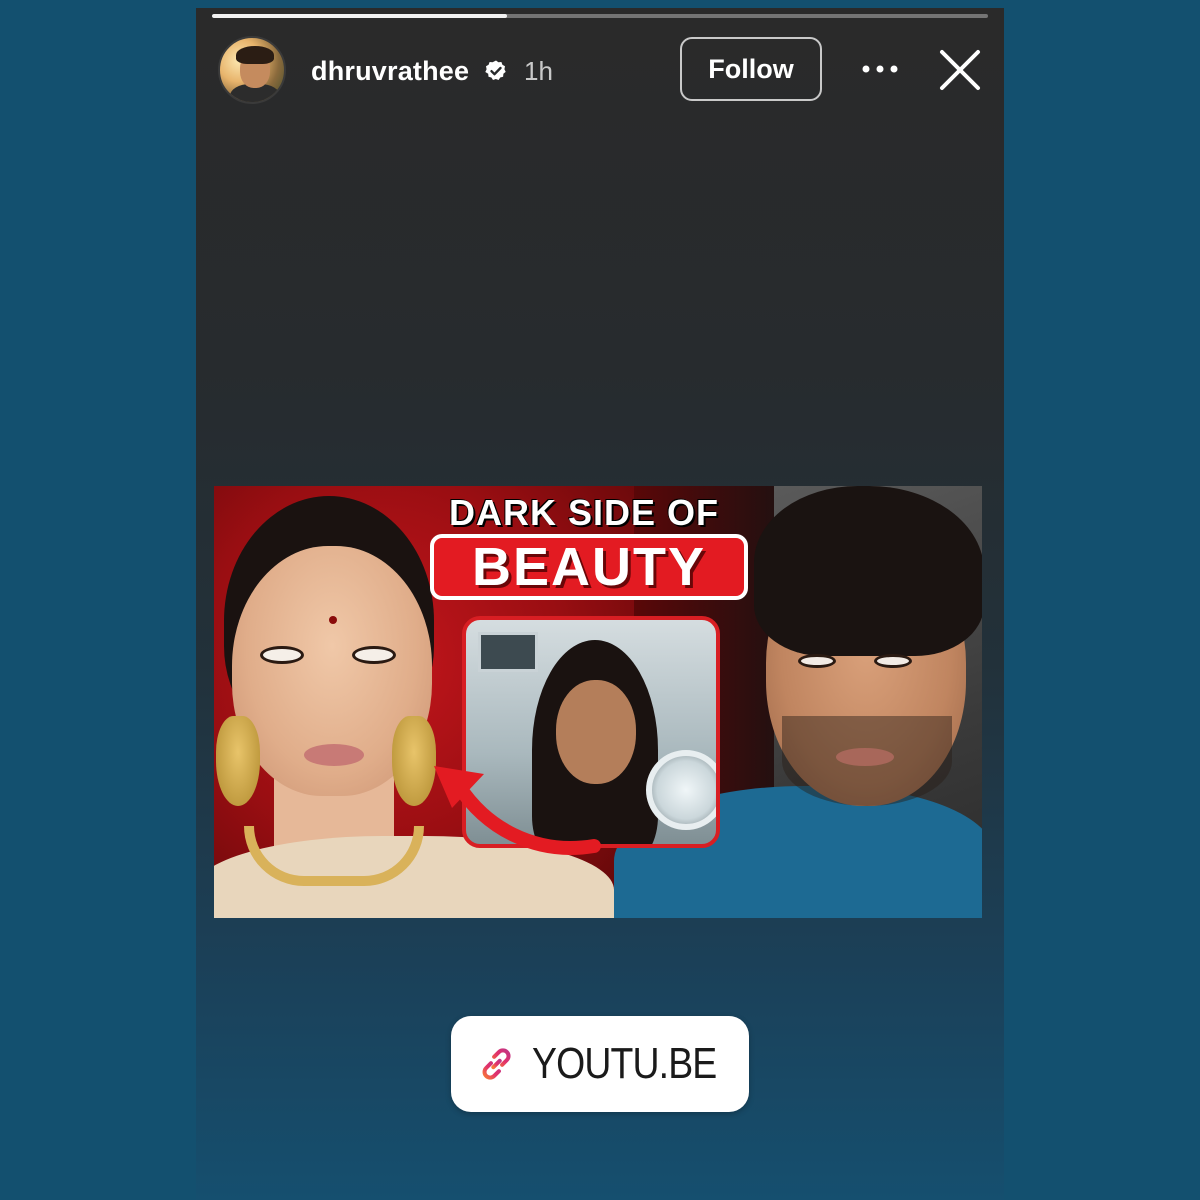  Describe the element at coordinates (583, 512) in the screenshot. I see `thumbnail-title-top: DARK SIDE OF` at that location.